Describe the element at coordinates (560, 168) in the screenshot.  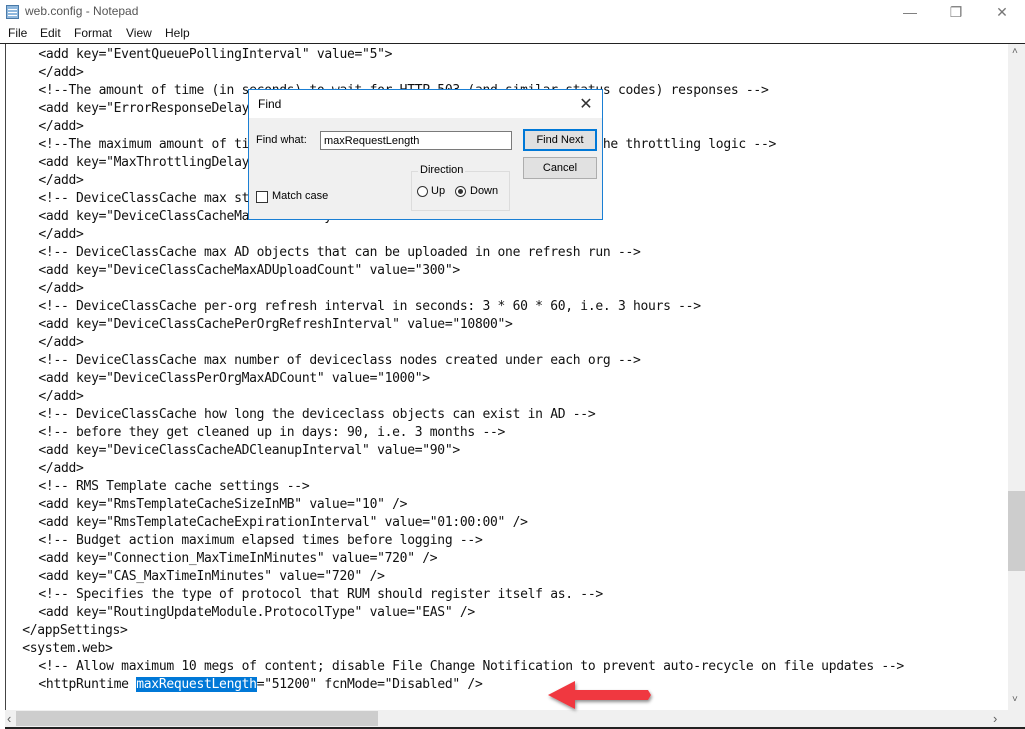
I see `cancel-button: Cancel` at that location.